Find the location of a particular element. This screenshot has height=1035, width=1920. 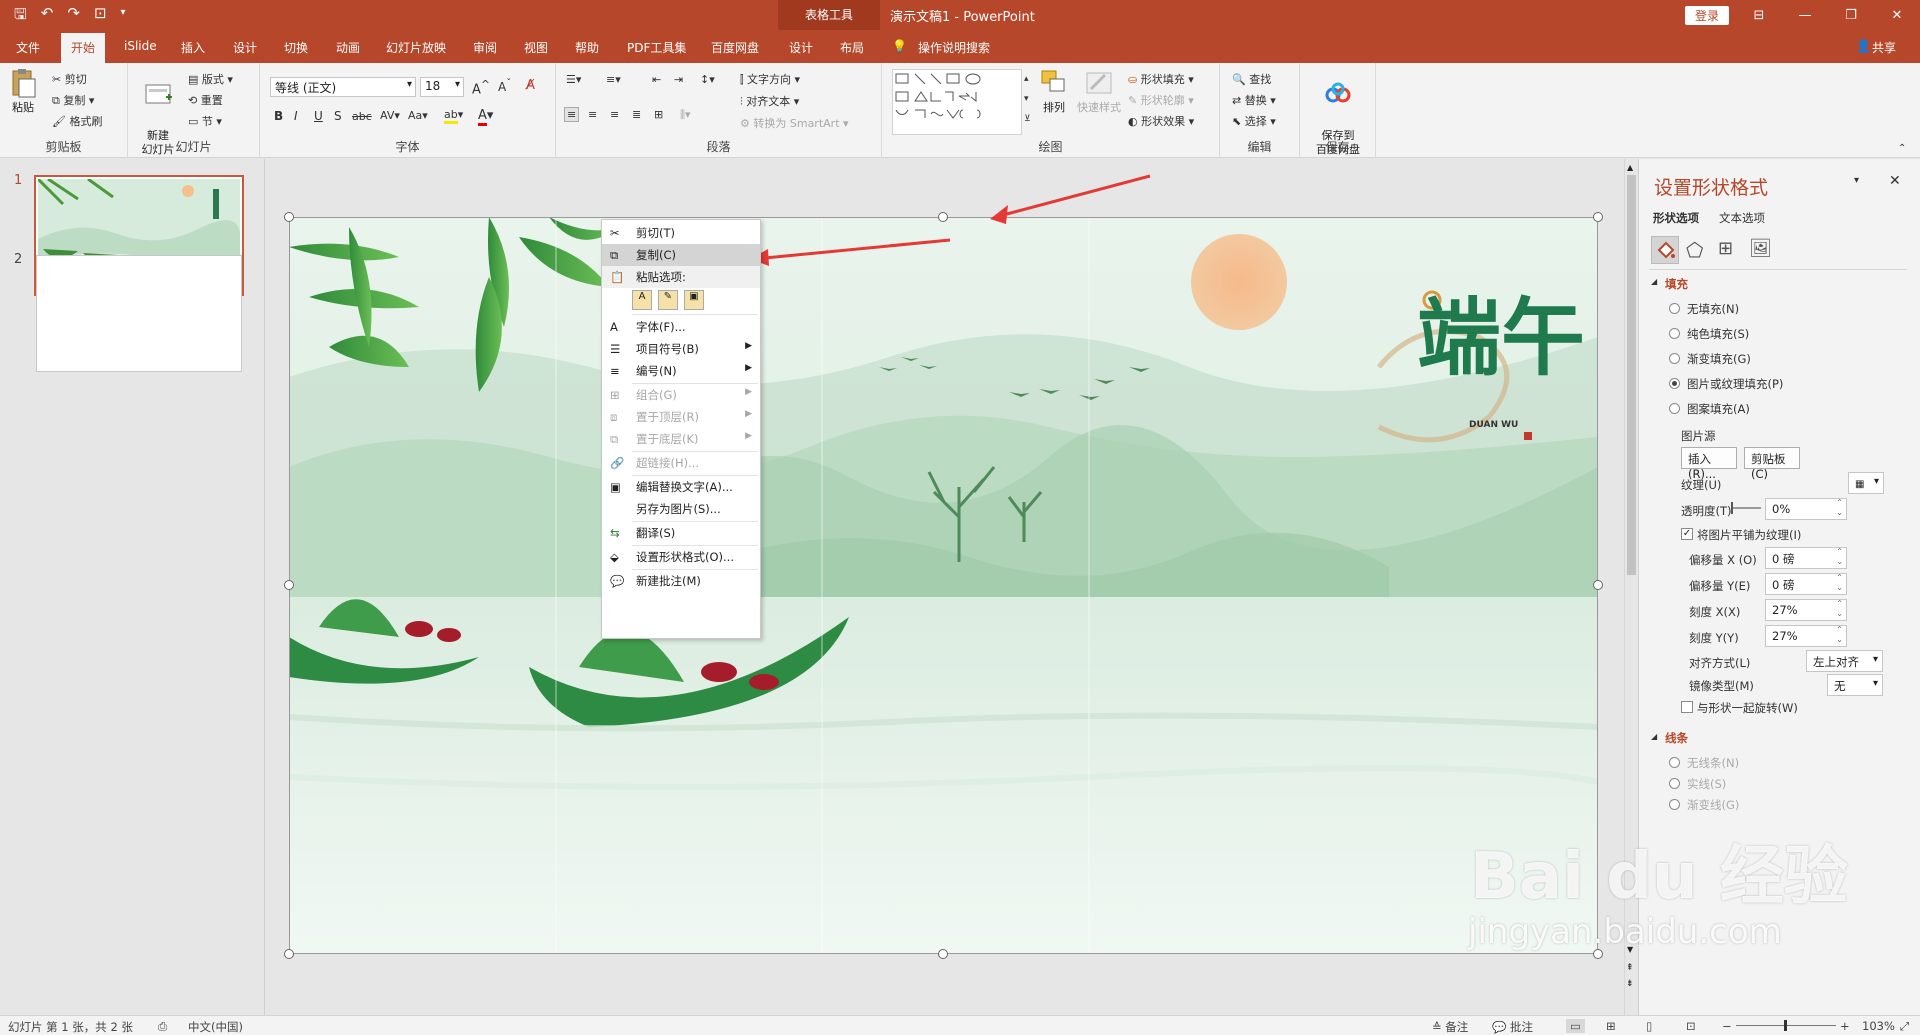

previous-slide-icon: ⇞ is located at coordinates (1630, 968).